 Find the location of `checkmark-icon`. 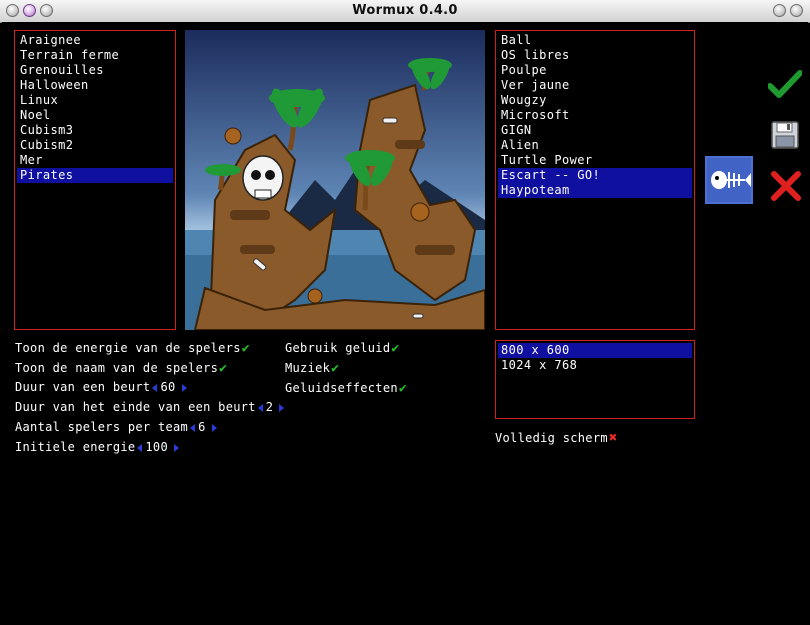

checkmark-icon is located at coordinates (785, 84).